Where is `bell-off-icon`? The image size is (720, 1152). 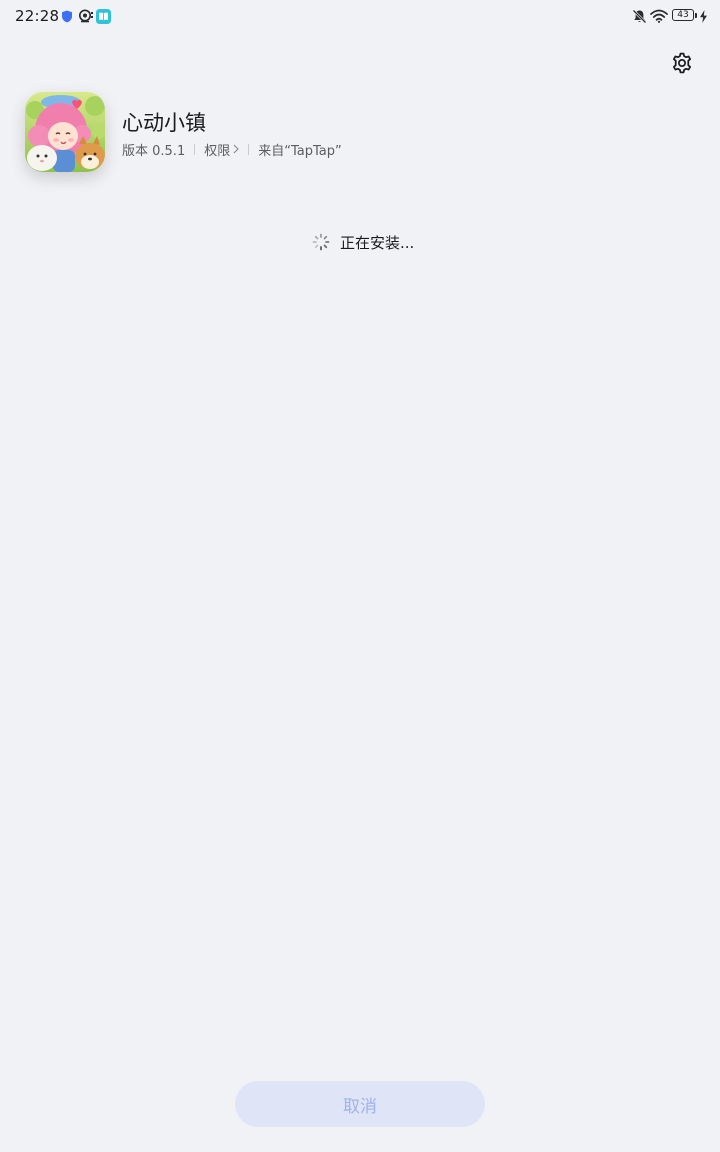 bell-off-icon is located at coordinates (639, 16).